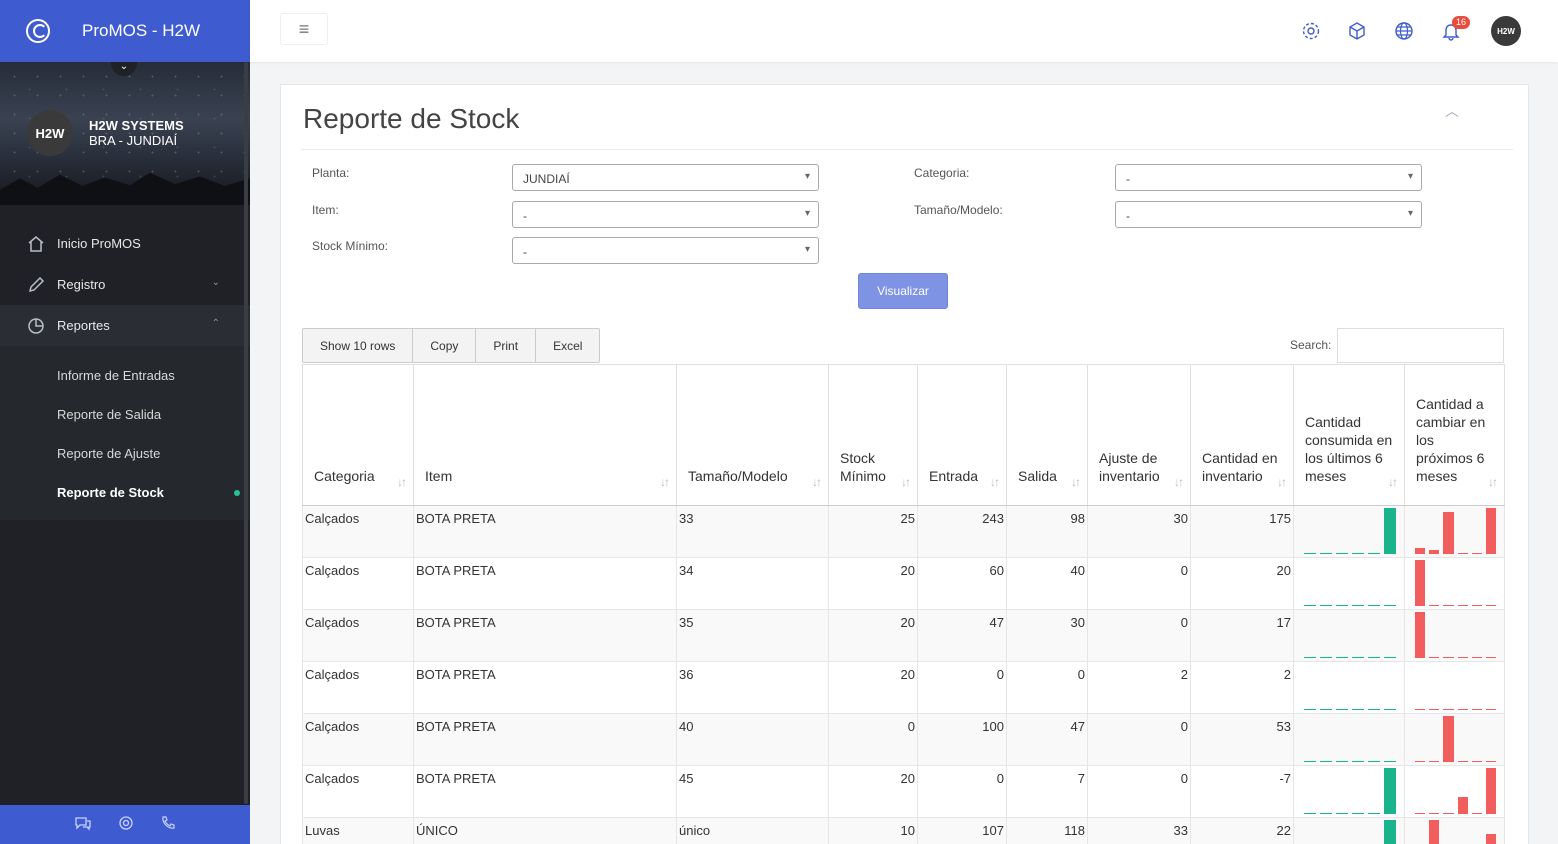 The height and width of the screenshot is (844, 1558). Describe the element at coordinates (752, 531) in the screenshot. I see `cell-tamano: 33` at that location.